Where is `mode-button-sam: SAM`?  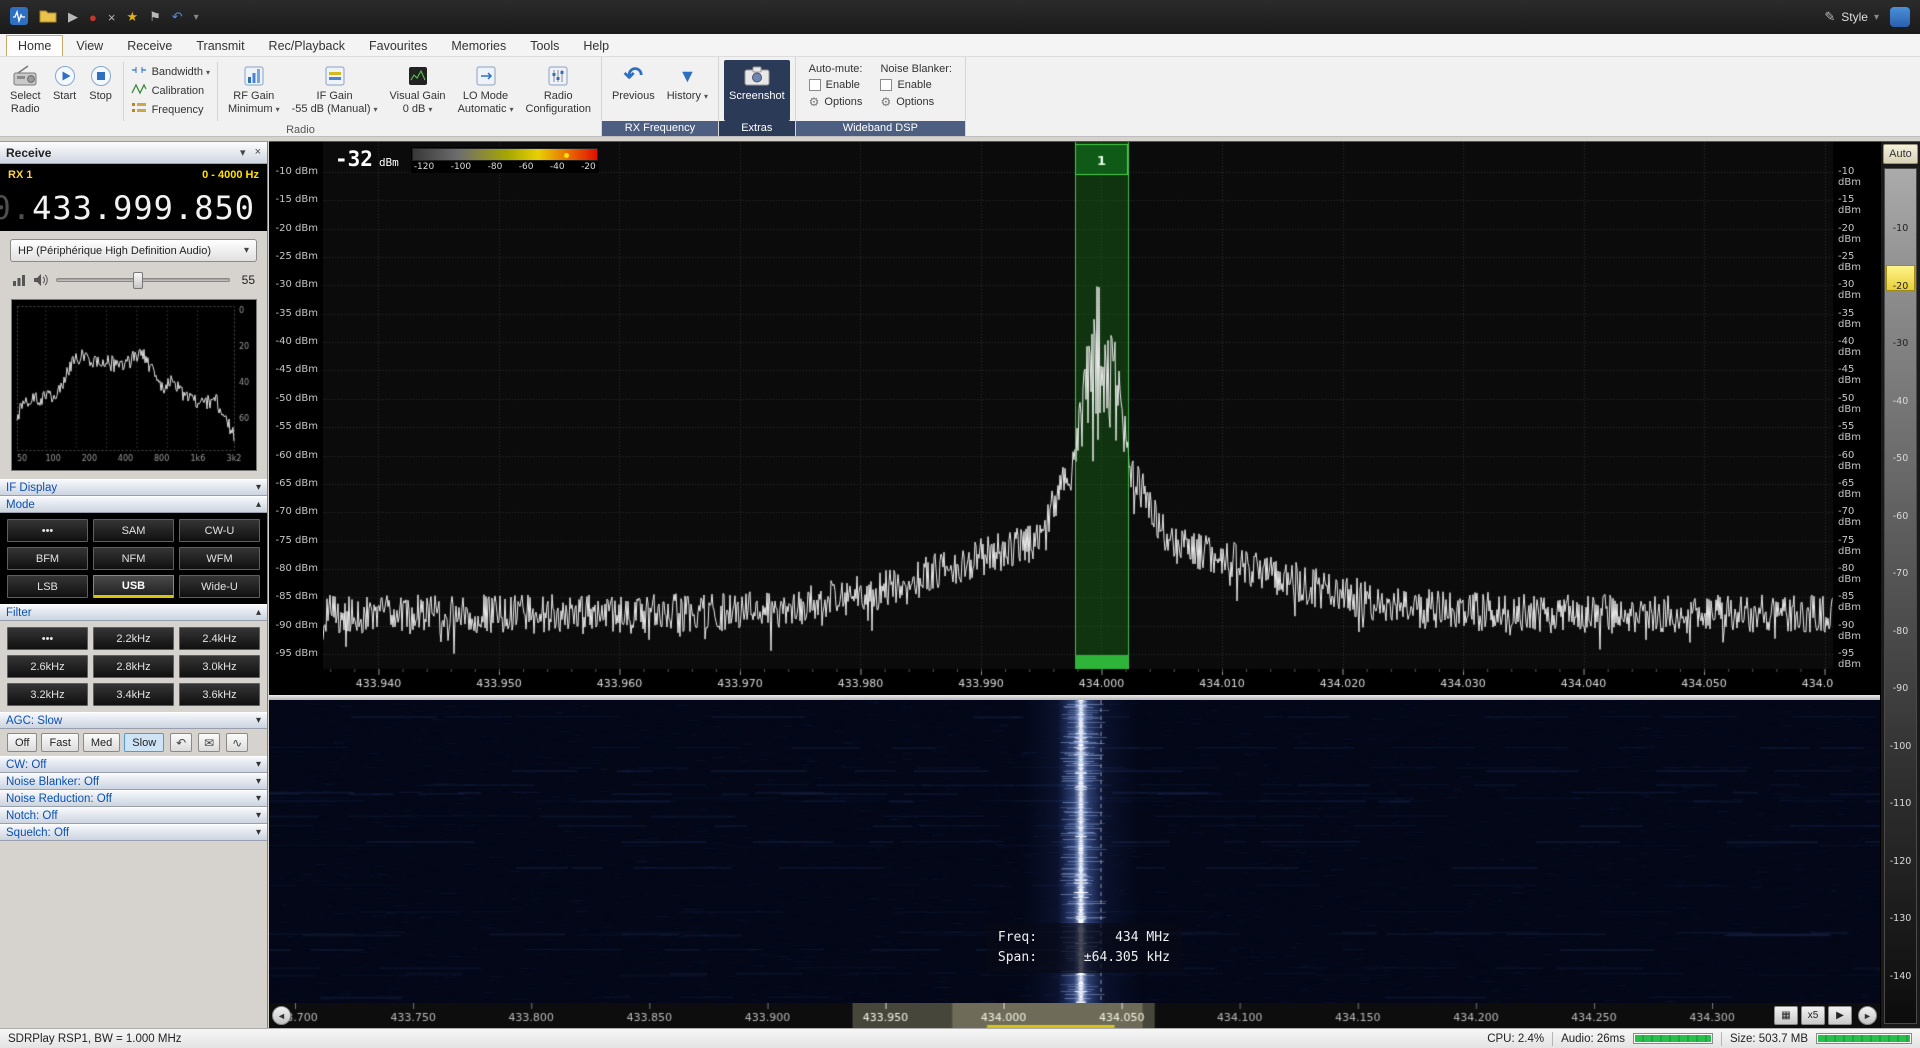 mode-button-sam: SAM is located at coordinates (133, 530).